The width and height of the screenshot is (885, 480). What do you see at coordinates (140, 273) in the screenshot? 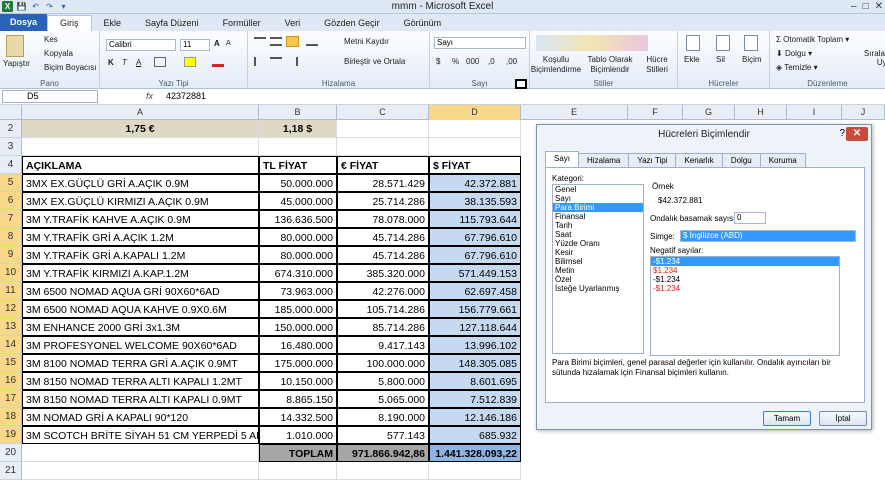
I see `cell-a10: 3M Y.TRAFİK KIRMIZI A.KAP.1.2M` at bounding box center [140, 273].